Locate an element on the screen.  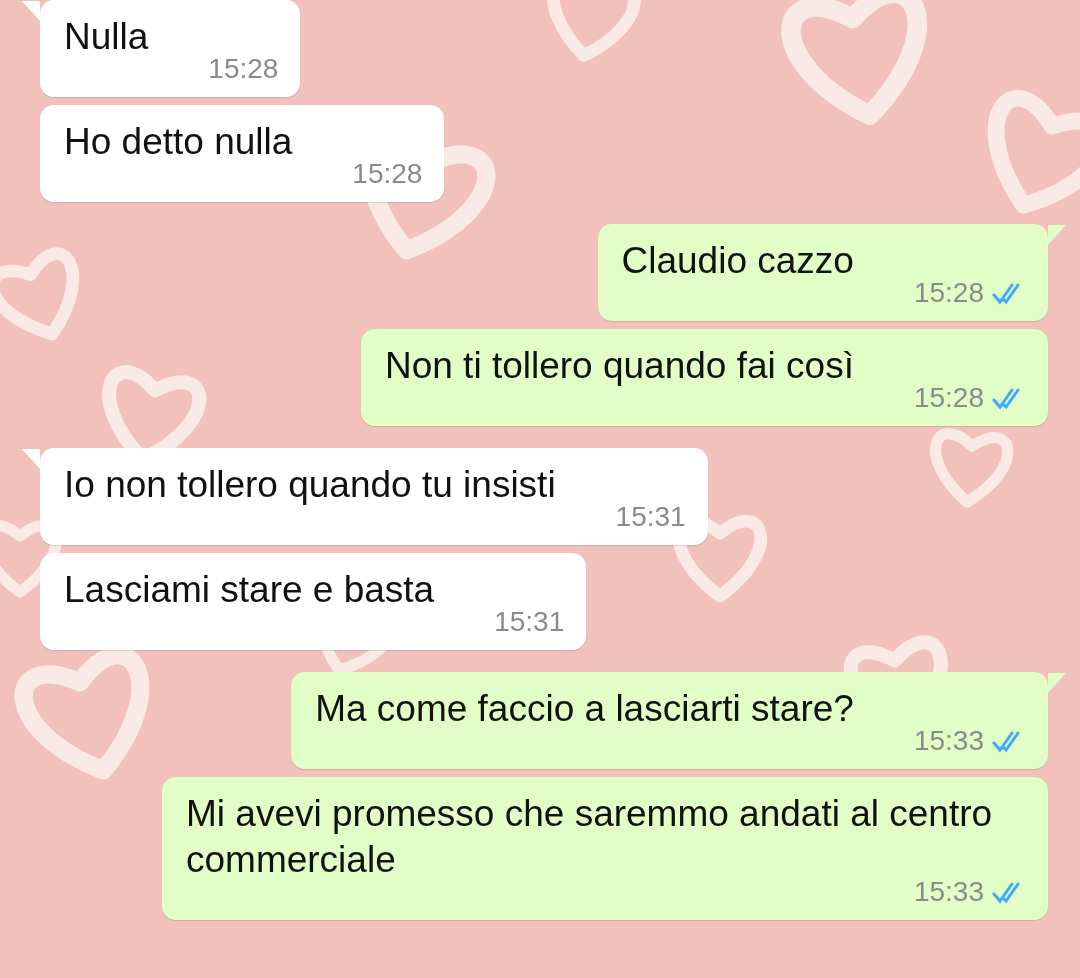
message-text: Lasciami stare e basta is located at coordinates (249, 589).